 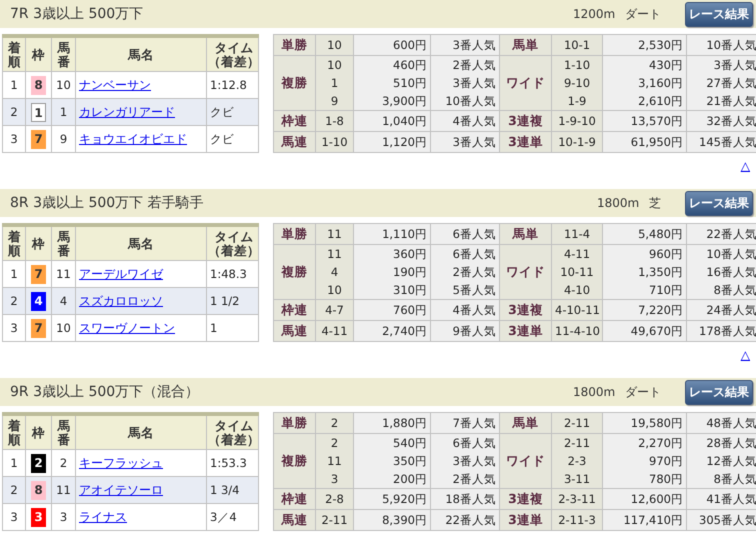 What do you see at coordinates (404, 331) in the screenshot?
I see `payout-amount: 2,740円` at bounding box center [404, 331].